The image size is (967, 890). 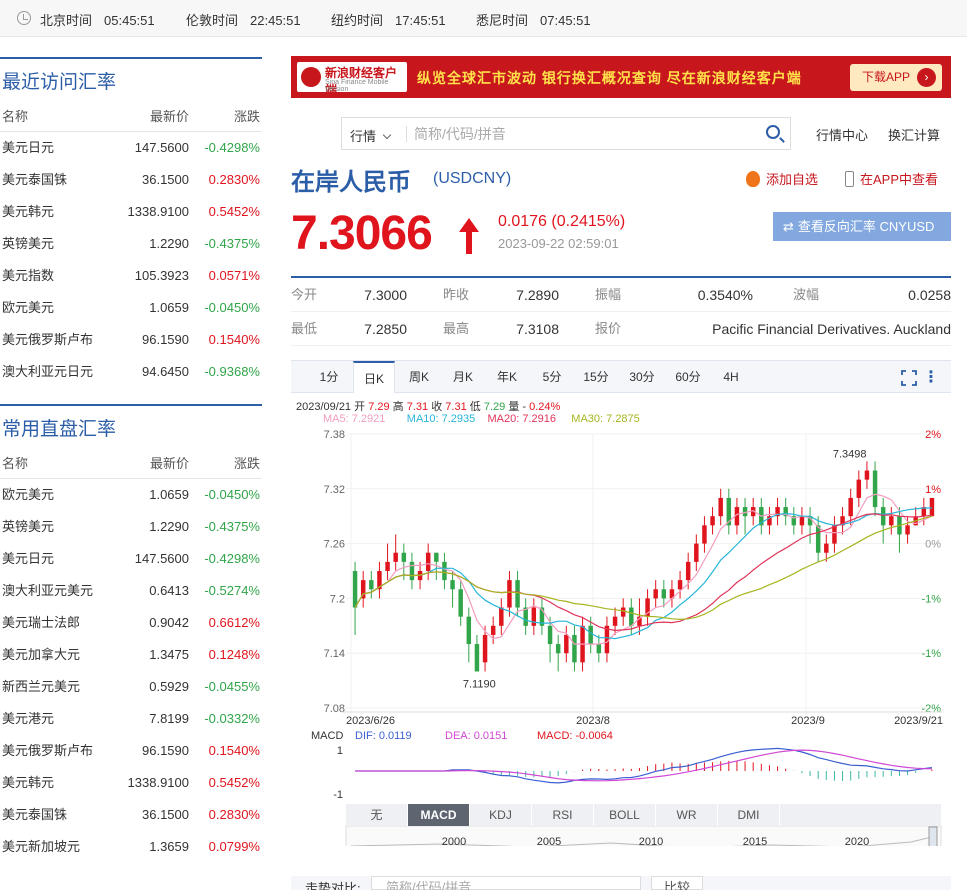 What do you see at coordinates (687, 815) in the screenshot?
I see `indicator-tab: WR` at bounding box center [687, 815].